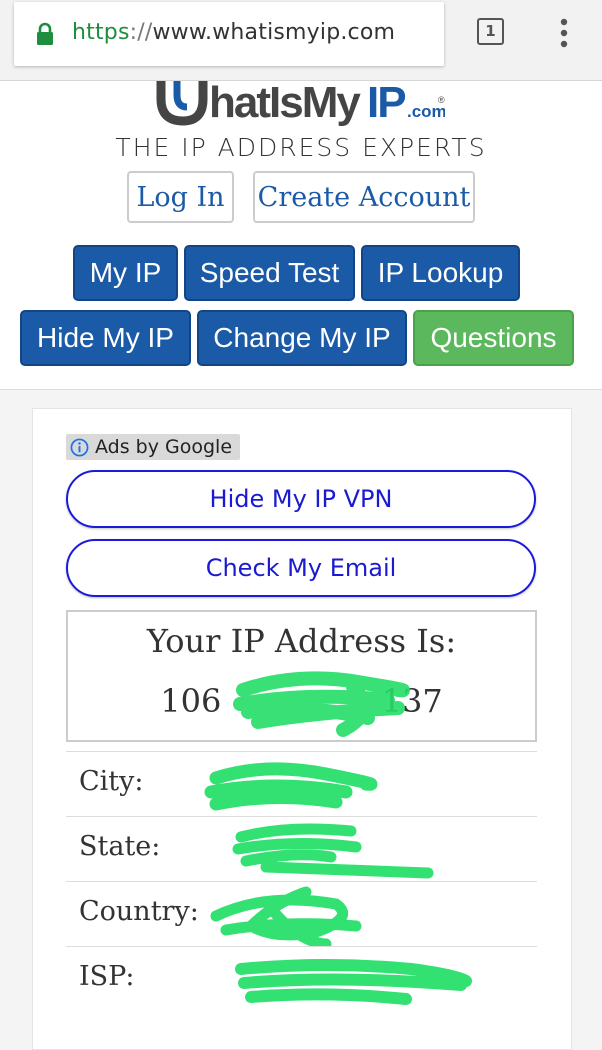  I want to click on browser-toolbar: https://www.whatismyip.com 1, so click(301, 40).